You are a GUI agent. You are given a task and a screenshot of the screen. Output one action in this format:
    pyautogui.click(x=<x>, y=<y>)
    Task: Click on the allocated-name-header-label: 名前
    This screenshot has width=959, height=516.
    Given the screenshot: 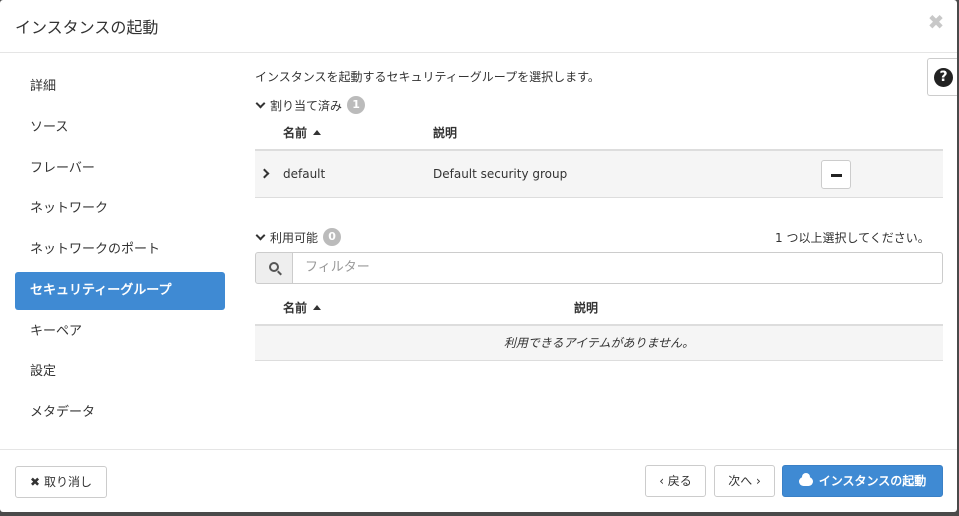 What is the action you would take?
    pyautogui.click(x=295, y=133)
    